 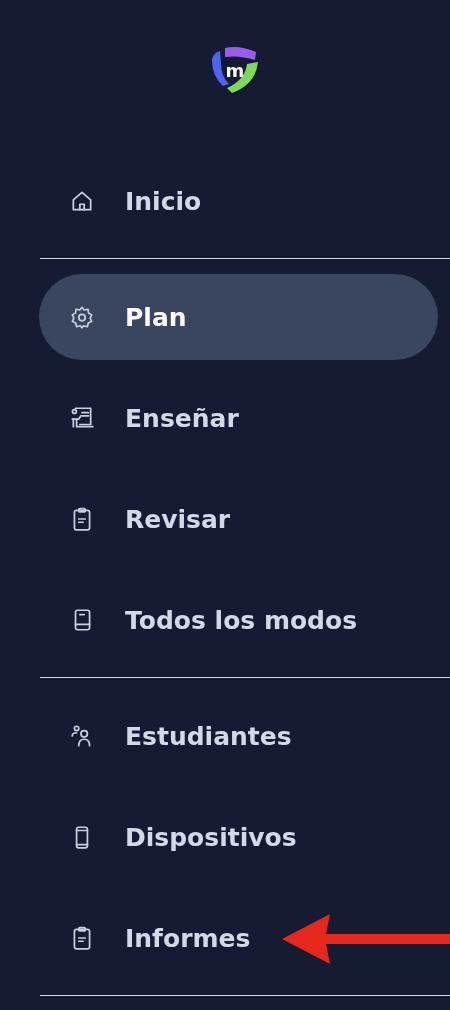 What do you see at coordinates (238, 418) in the screenshot?
I see `nav-item: Enseñar` at bounding box center [238, 418].